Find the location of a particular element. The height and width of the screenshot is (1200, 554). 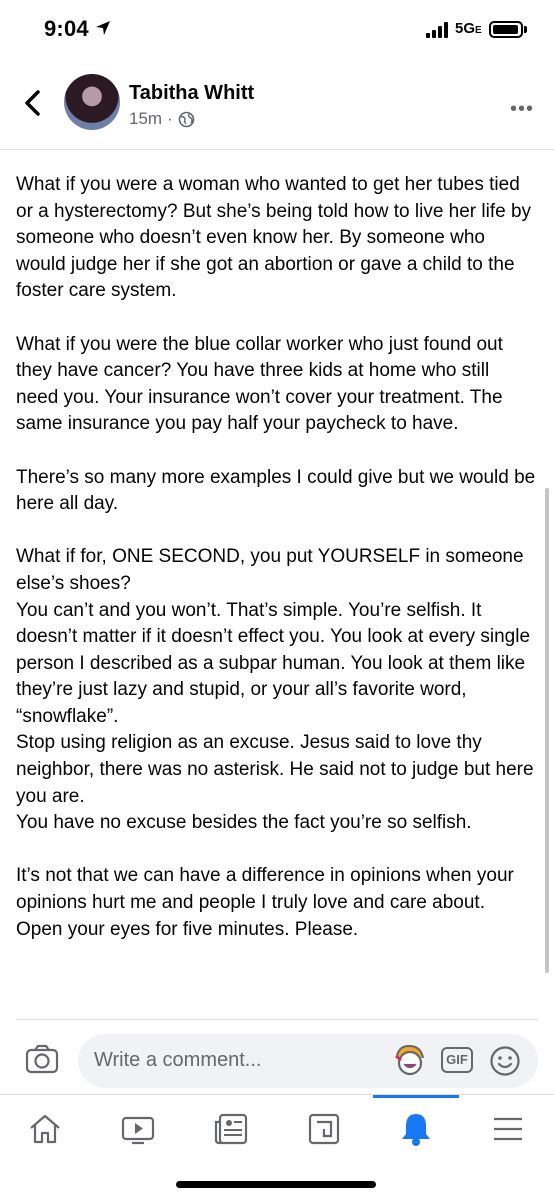

home-indicator is located at coordinates (276, 1184).